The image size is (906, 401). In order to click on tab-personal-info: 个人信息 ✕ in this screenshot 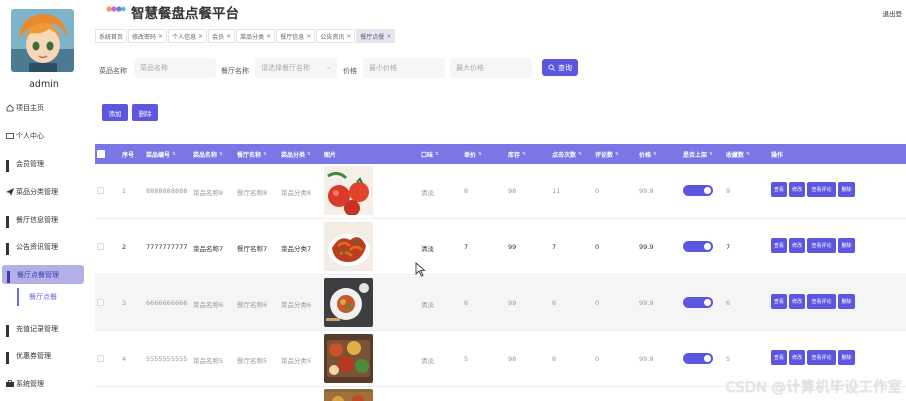, I will do `click(188, 36)`.